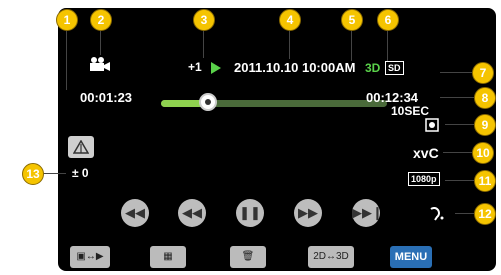  What do you see at coordinates (67, 20) in the screenshot?
I see `callout-1: 1` at bounding box center [67, 20].